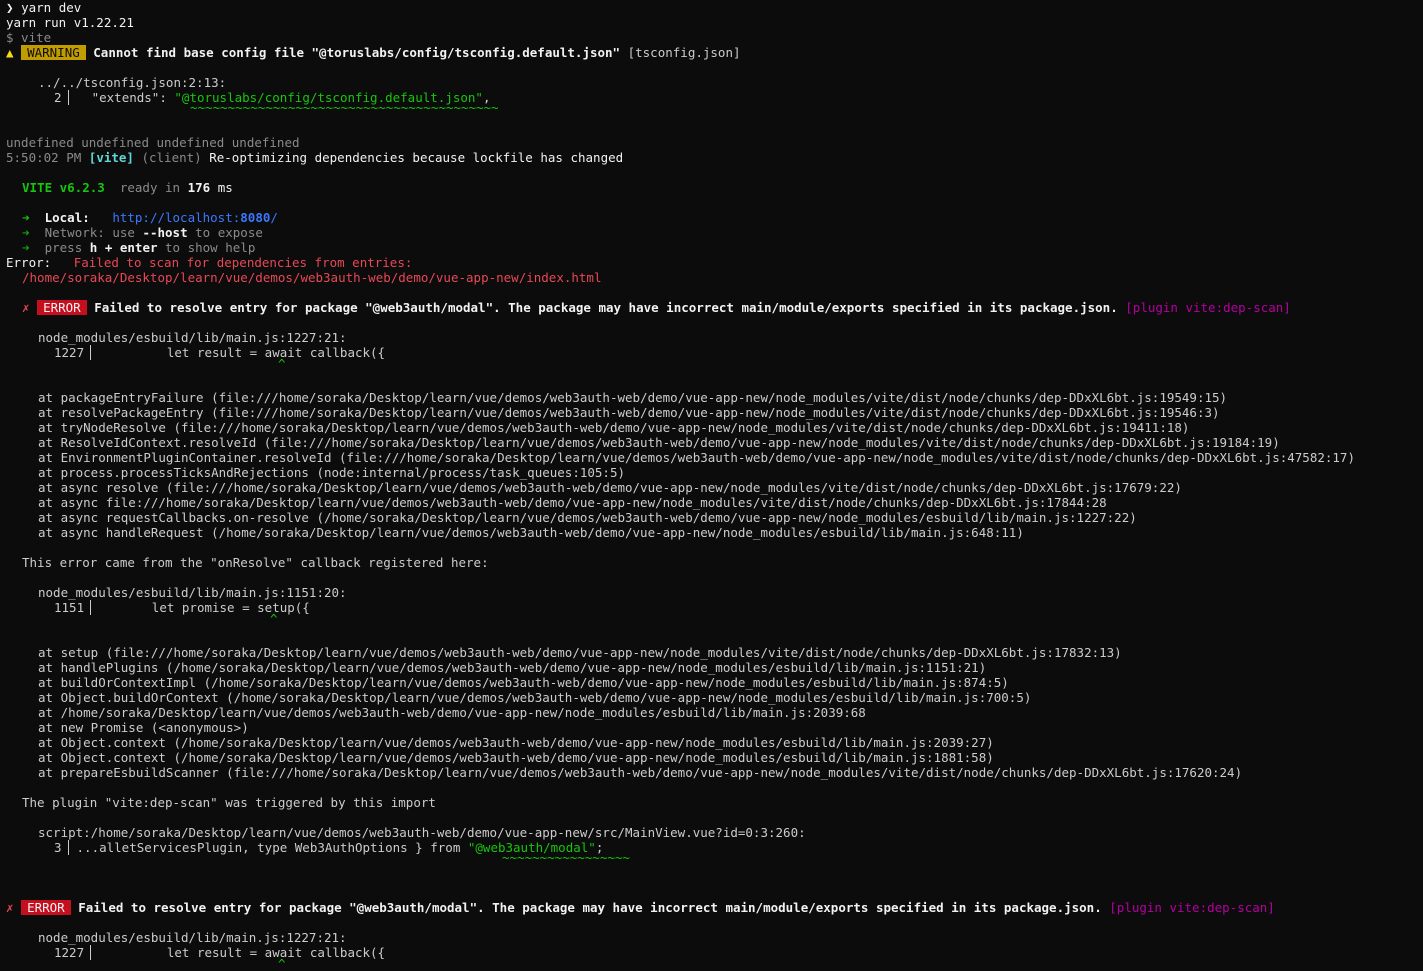  Describe the element at coordinates (73, 607) in the screenshot. I see `origin-line-number: 1151` at that location.